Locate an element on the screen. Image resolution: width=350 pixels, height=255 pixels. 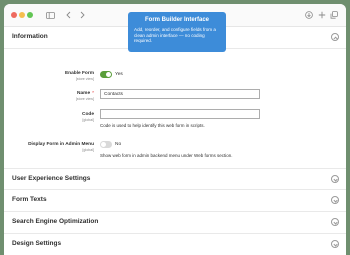
collapse-chevron-icon is located at coordinates (335, 37).